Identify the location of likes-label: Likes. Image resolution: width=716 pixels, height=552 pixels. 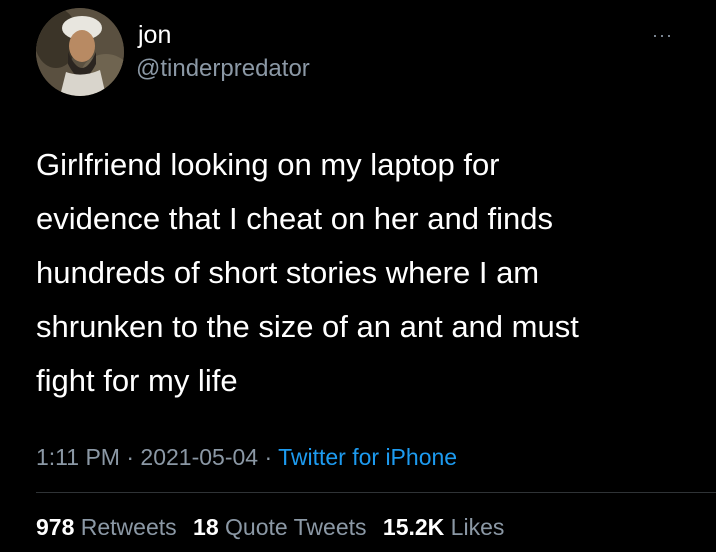
(477, 527).